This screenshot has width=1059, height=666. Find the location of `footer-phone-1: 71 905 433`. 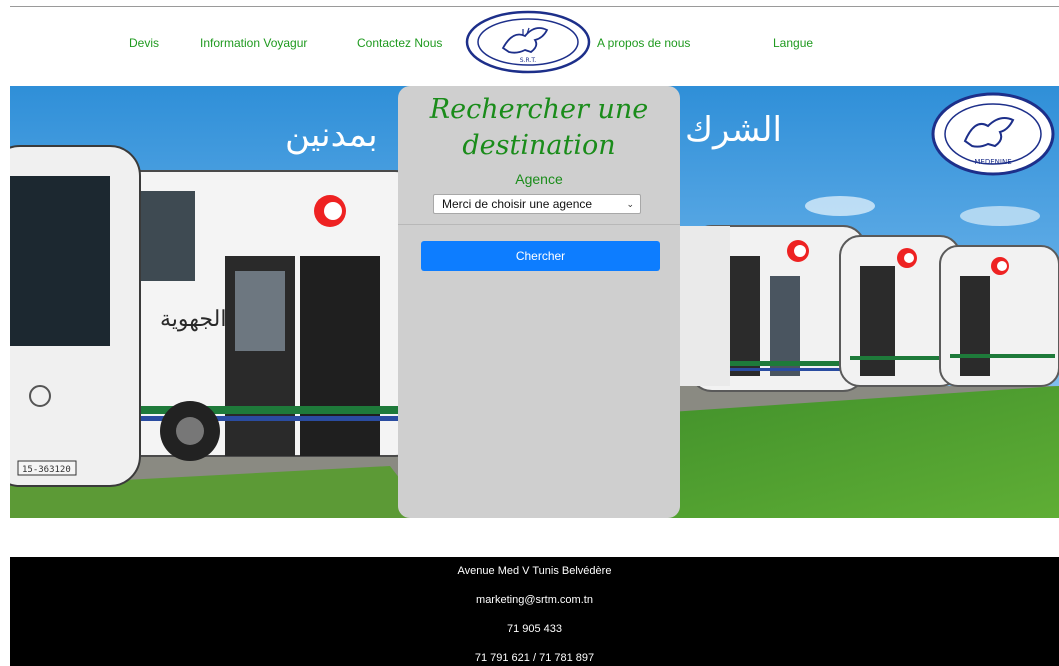

footer-phone-1: 71 905 433 is located at coordinates (534, 629).